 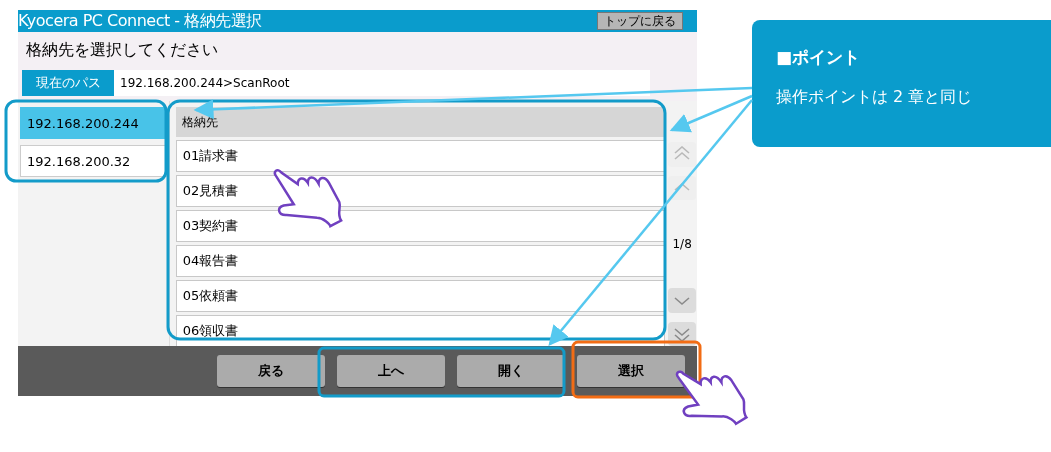 What do you see at coordinates (420, 226) in the screenshot?
I see `folder-item: 03契約書` at bounding box center [420, 226].